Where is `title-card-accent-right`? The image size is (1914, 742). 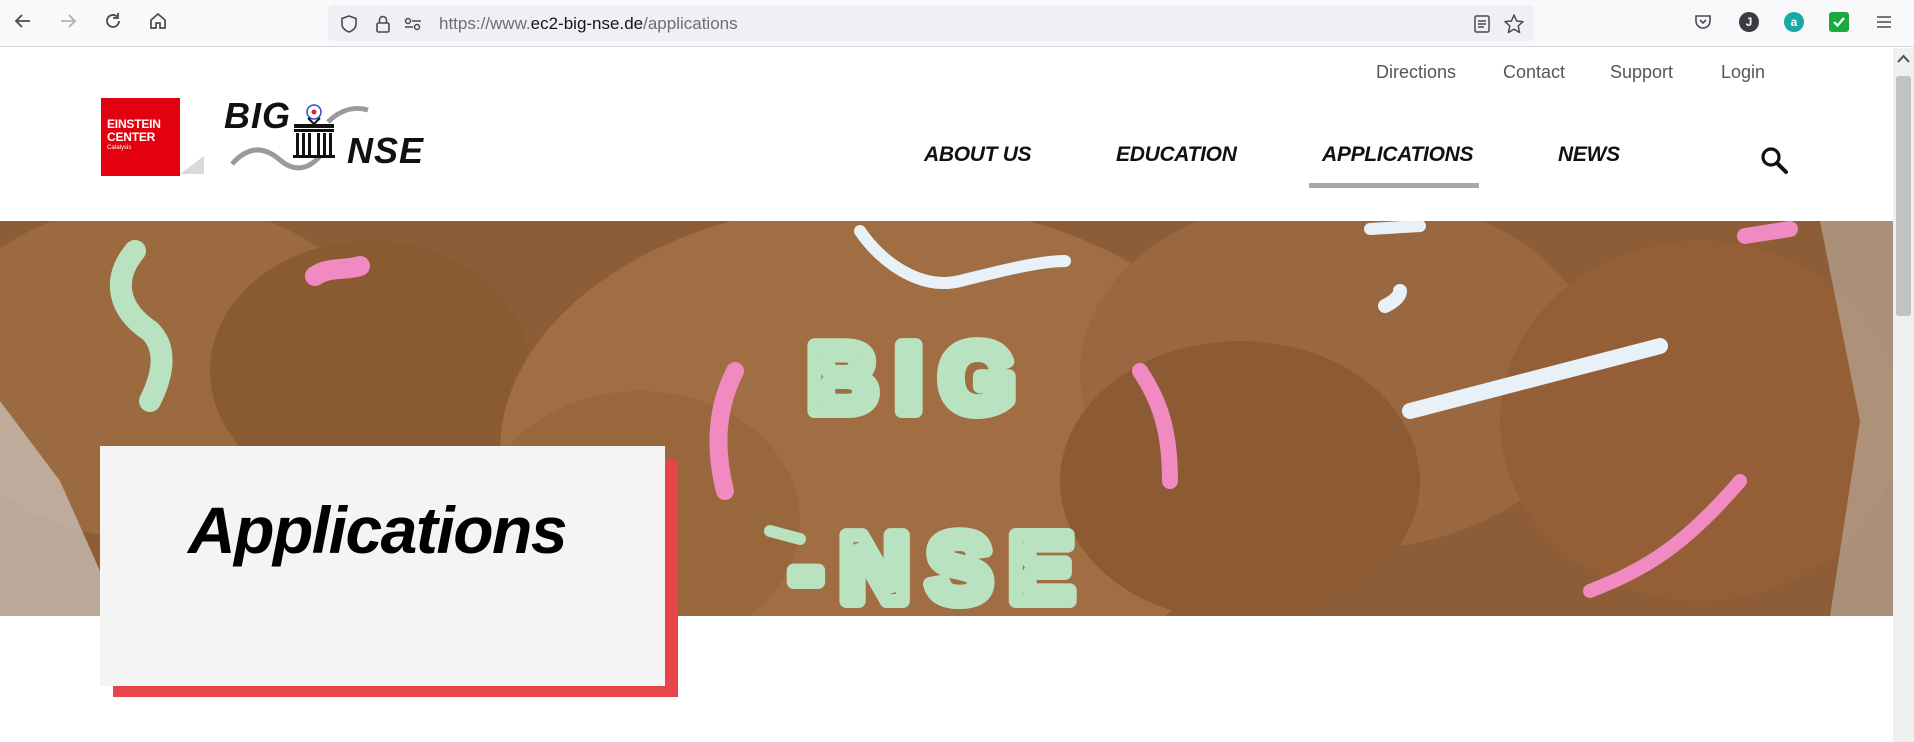 title-card-accent-right is located at coordinates (671, 578).